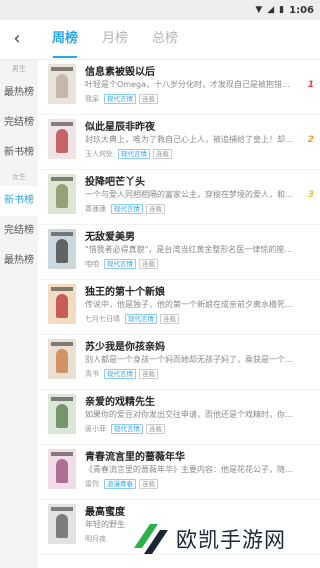 This screenshot has width=320, height=568. Describe the element at coordinates (65, 40) in the screenshot. I see `tab-weekly: 周榜` at that location.